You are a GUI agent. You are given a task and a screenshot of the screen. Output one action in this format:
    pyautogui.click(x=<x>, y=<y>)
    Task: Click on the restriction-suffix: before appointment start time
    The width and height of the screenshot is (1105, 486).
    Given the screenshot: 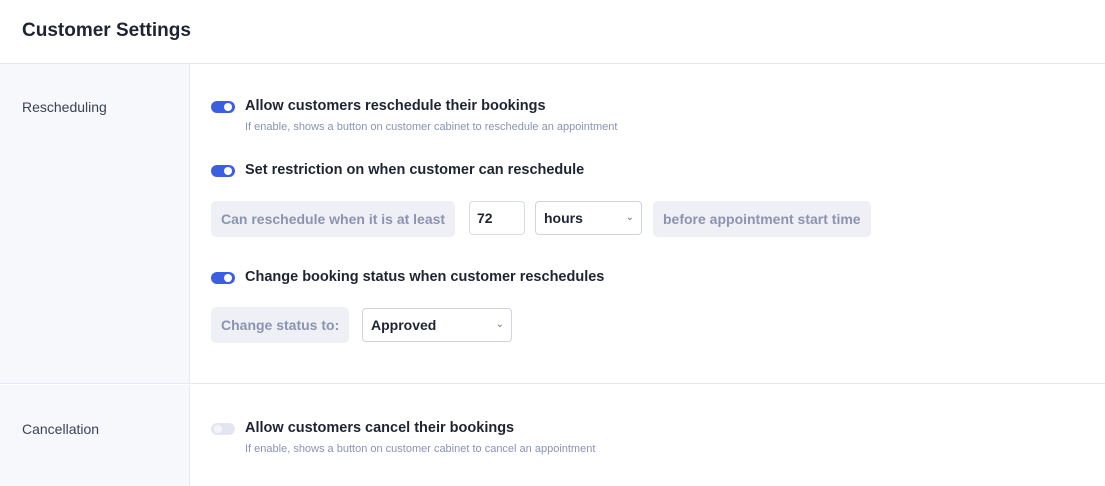 What is the action you would take?
    pyautogui.click(x=762, y=219)
    